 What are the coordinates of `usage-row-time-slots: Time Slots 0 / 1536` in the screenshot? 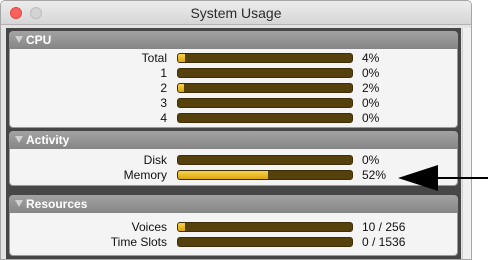 It's located at (233, 241).